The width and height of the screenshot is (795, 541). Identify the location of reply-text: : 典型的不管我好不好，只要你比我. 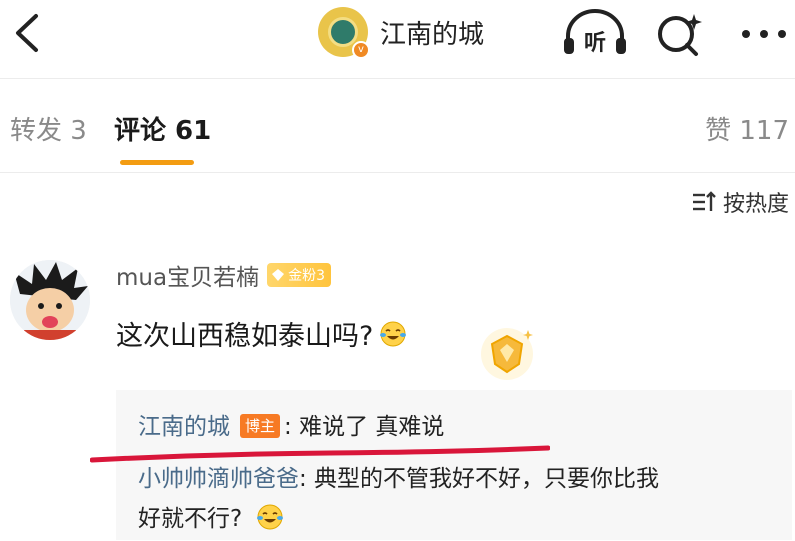
(479, 479).